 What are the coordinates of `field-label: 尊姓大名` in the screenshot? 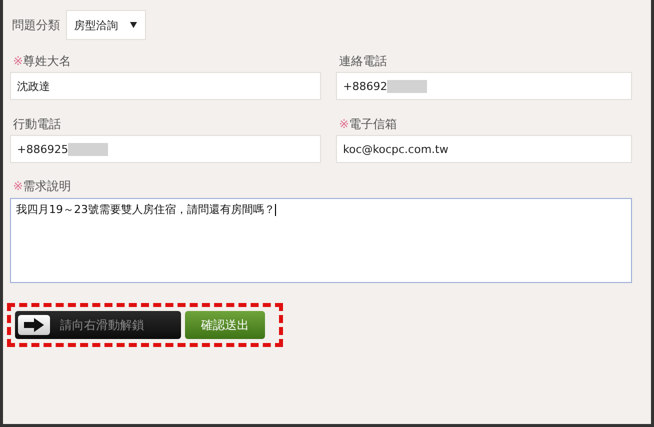 It's located at (47, 61).